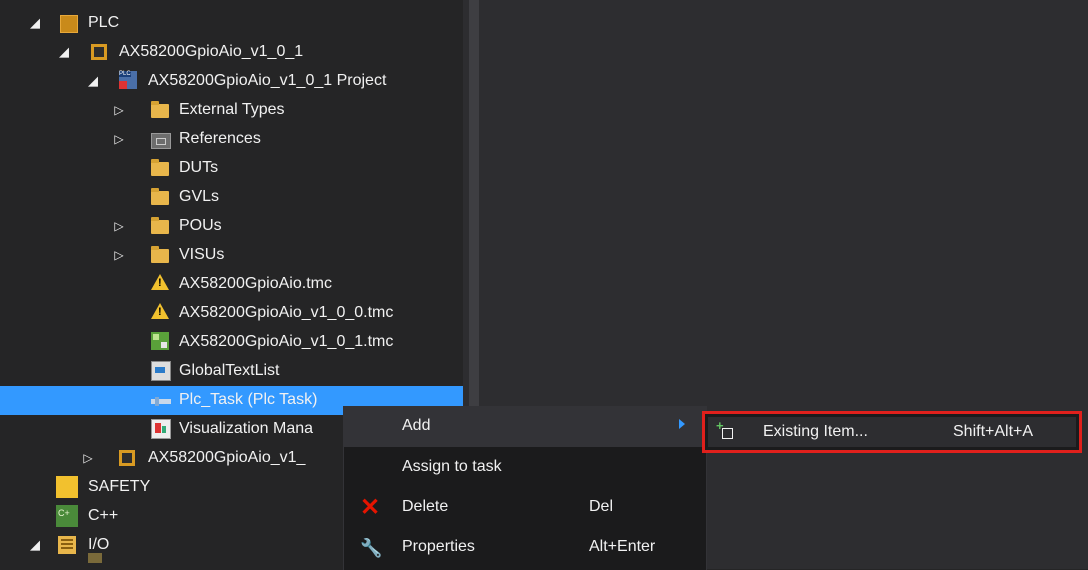 This screenshot has height=570, width=1088. What do you see at coordinates (202, 254) in the screenshot?
I see `tree-item-label: VISUs` at bounding box center [202, 254].